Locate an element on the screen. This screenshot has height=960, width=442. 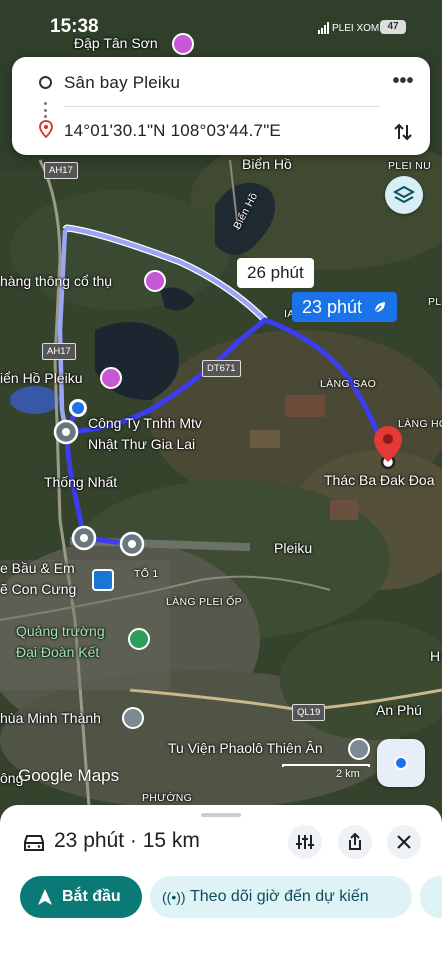
track-eta-label: Theo dõi giờ đến dự kiến is located at coordinates (279, 896).